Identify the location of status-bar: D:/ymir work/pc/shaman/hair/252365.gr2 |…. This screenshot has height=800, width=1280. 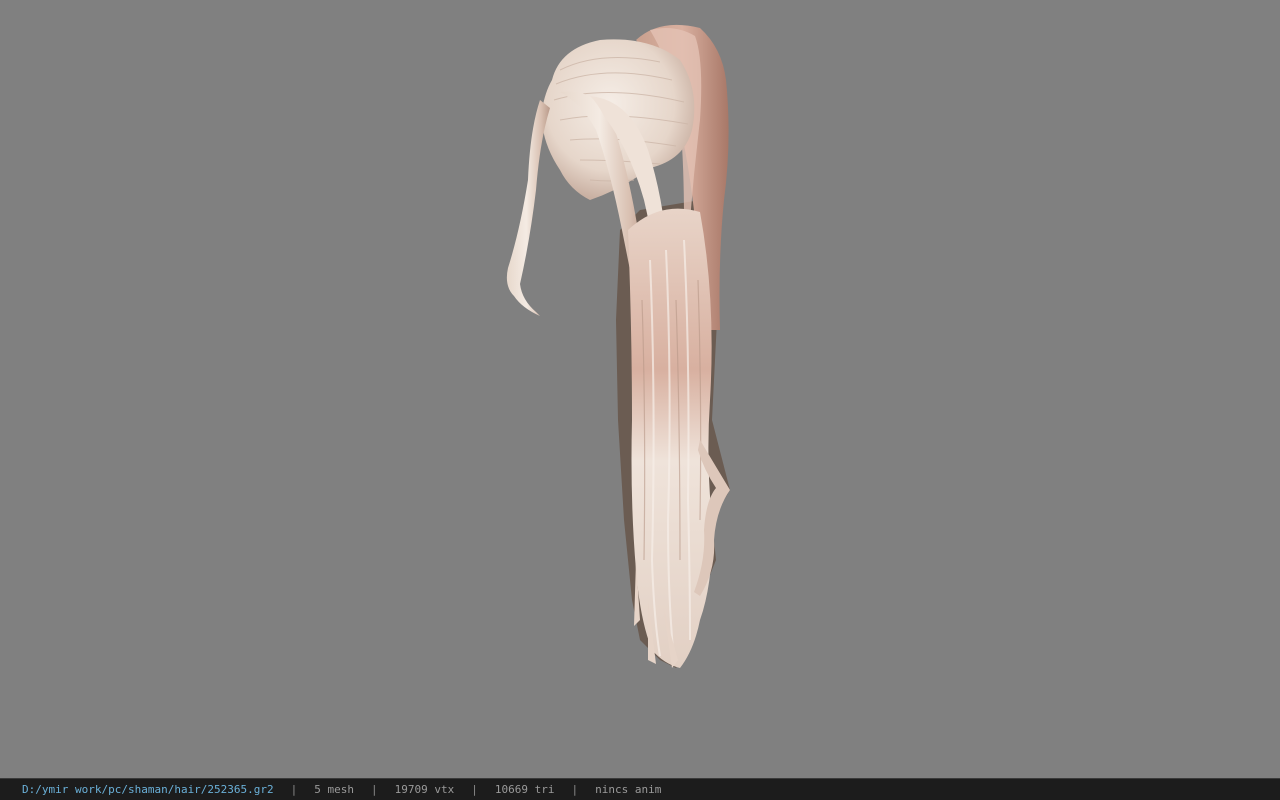
(640, 789).